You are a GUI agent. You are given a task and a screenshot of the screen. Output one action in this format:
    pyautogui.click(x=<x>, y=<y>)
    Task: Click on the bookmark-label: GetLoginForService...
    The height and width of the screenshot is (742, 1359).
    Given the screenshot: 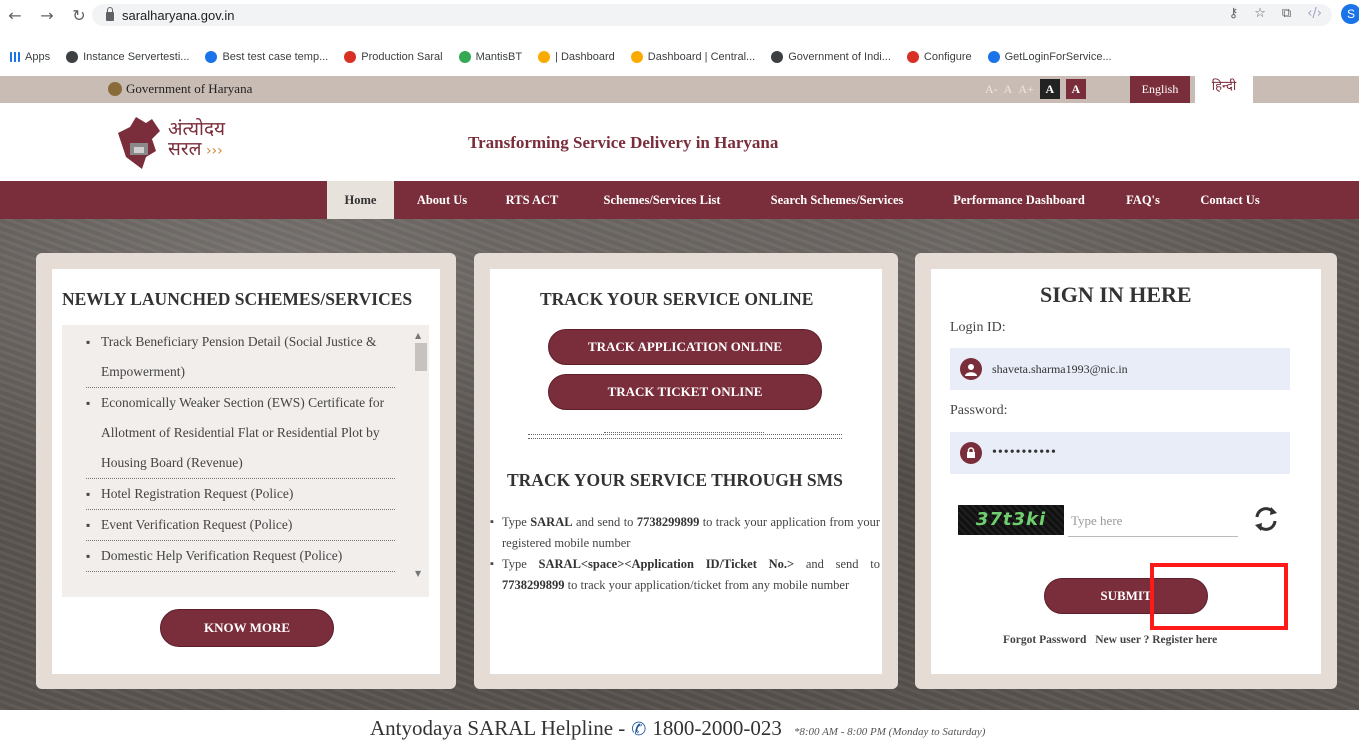 What is the action you would take?
    pyautogui.click(x=1058, y=57)
    